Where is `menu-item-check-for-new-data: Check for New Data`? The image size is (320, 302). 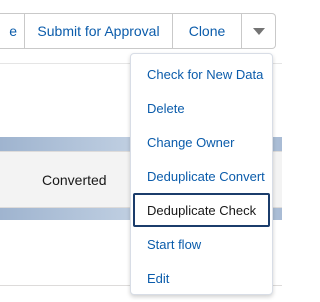
menu-item-check-for-new-data: Check for New Data is located at coordinates (201, 74).